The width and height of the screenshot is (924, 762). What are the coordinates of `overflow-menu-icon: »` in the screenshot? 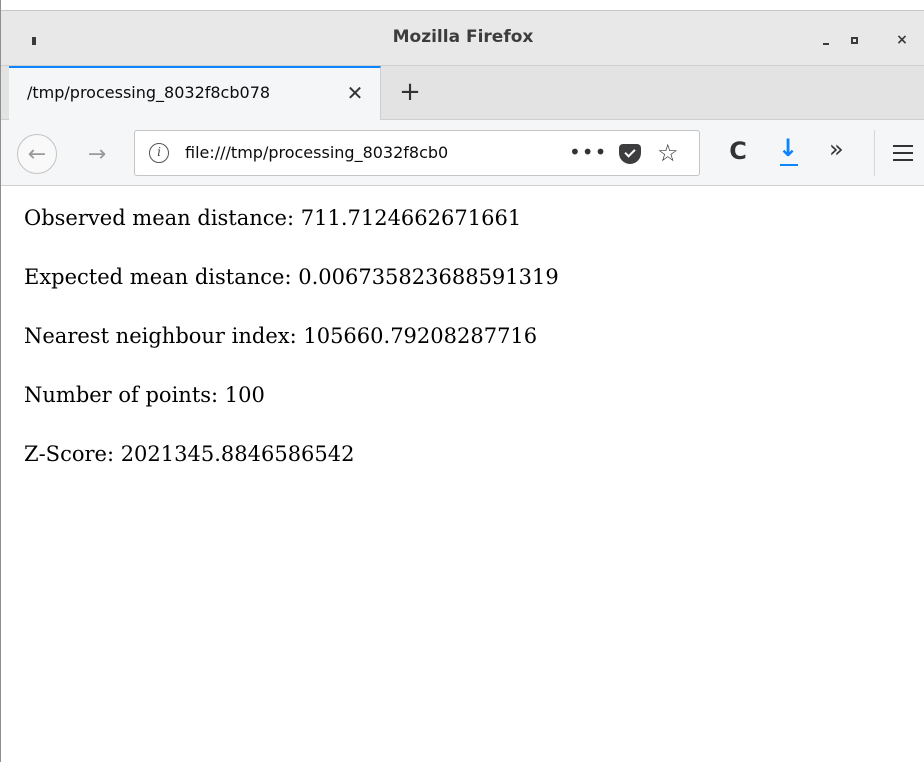 It's located at (836, 149).